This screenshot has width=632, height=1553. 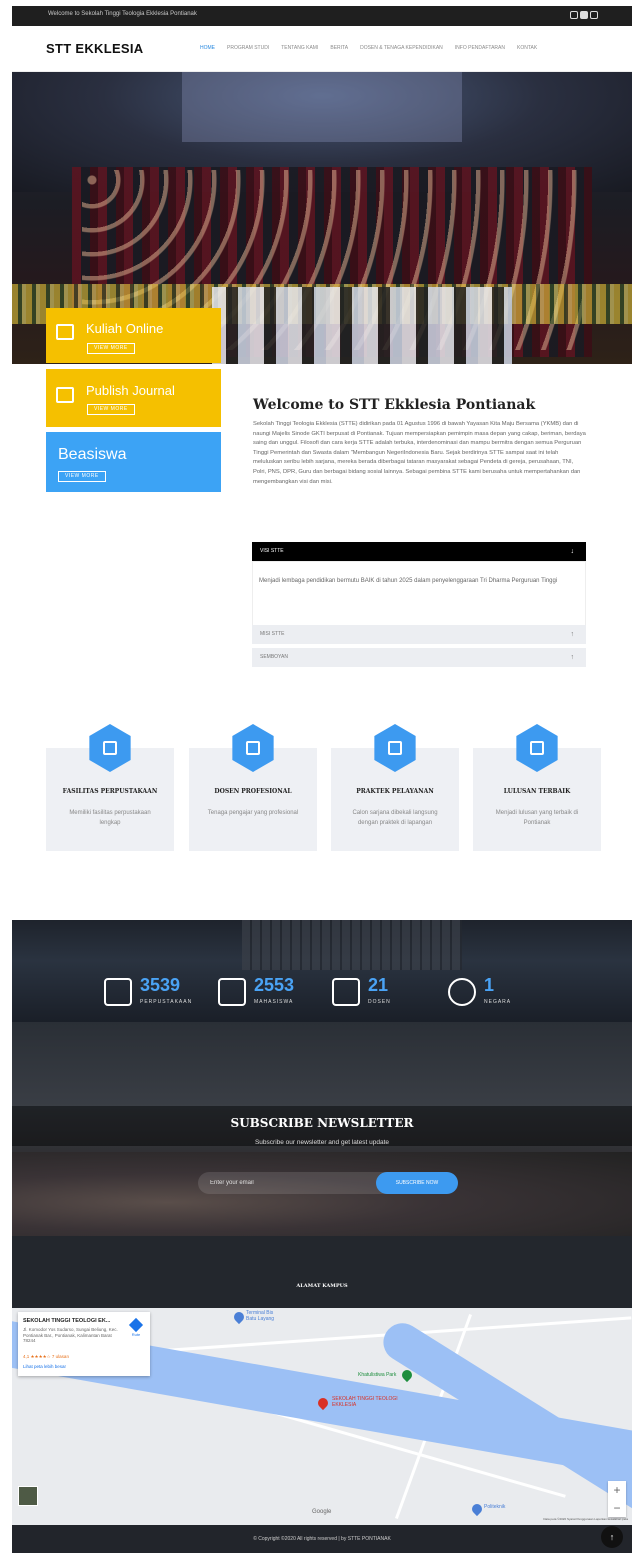 I want to click on directions-button: Rute, so click(x=136, y=1328).